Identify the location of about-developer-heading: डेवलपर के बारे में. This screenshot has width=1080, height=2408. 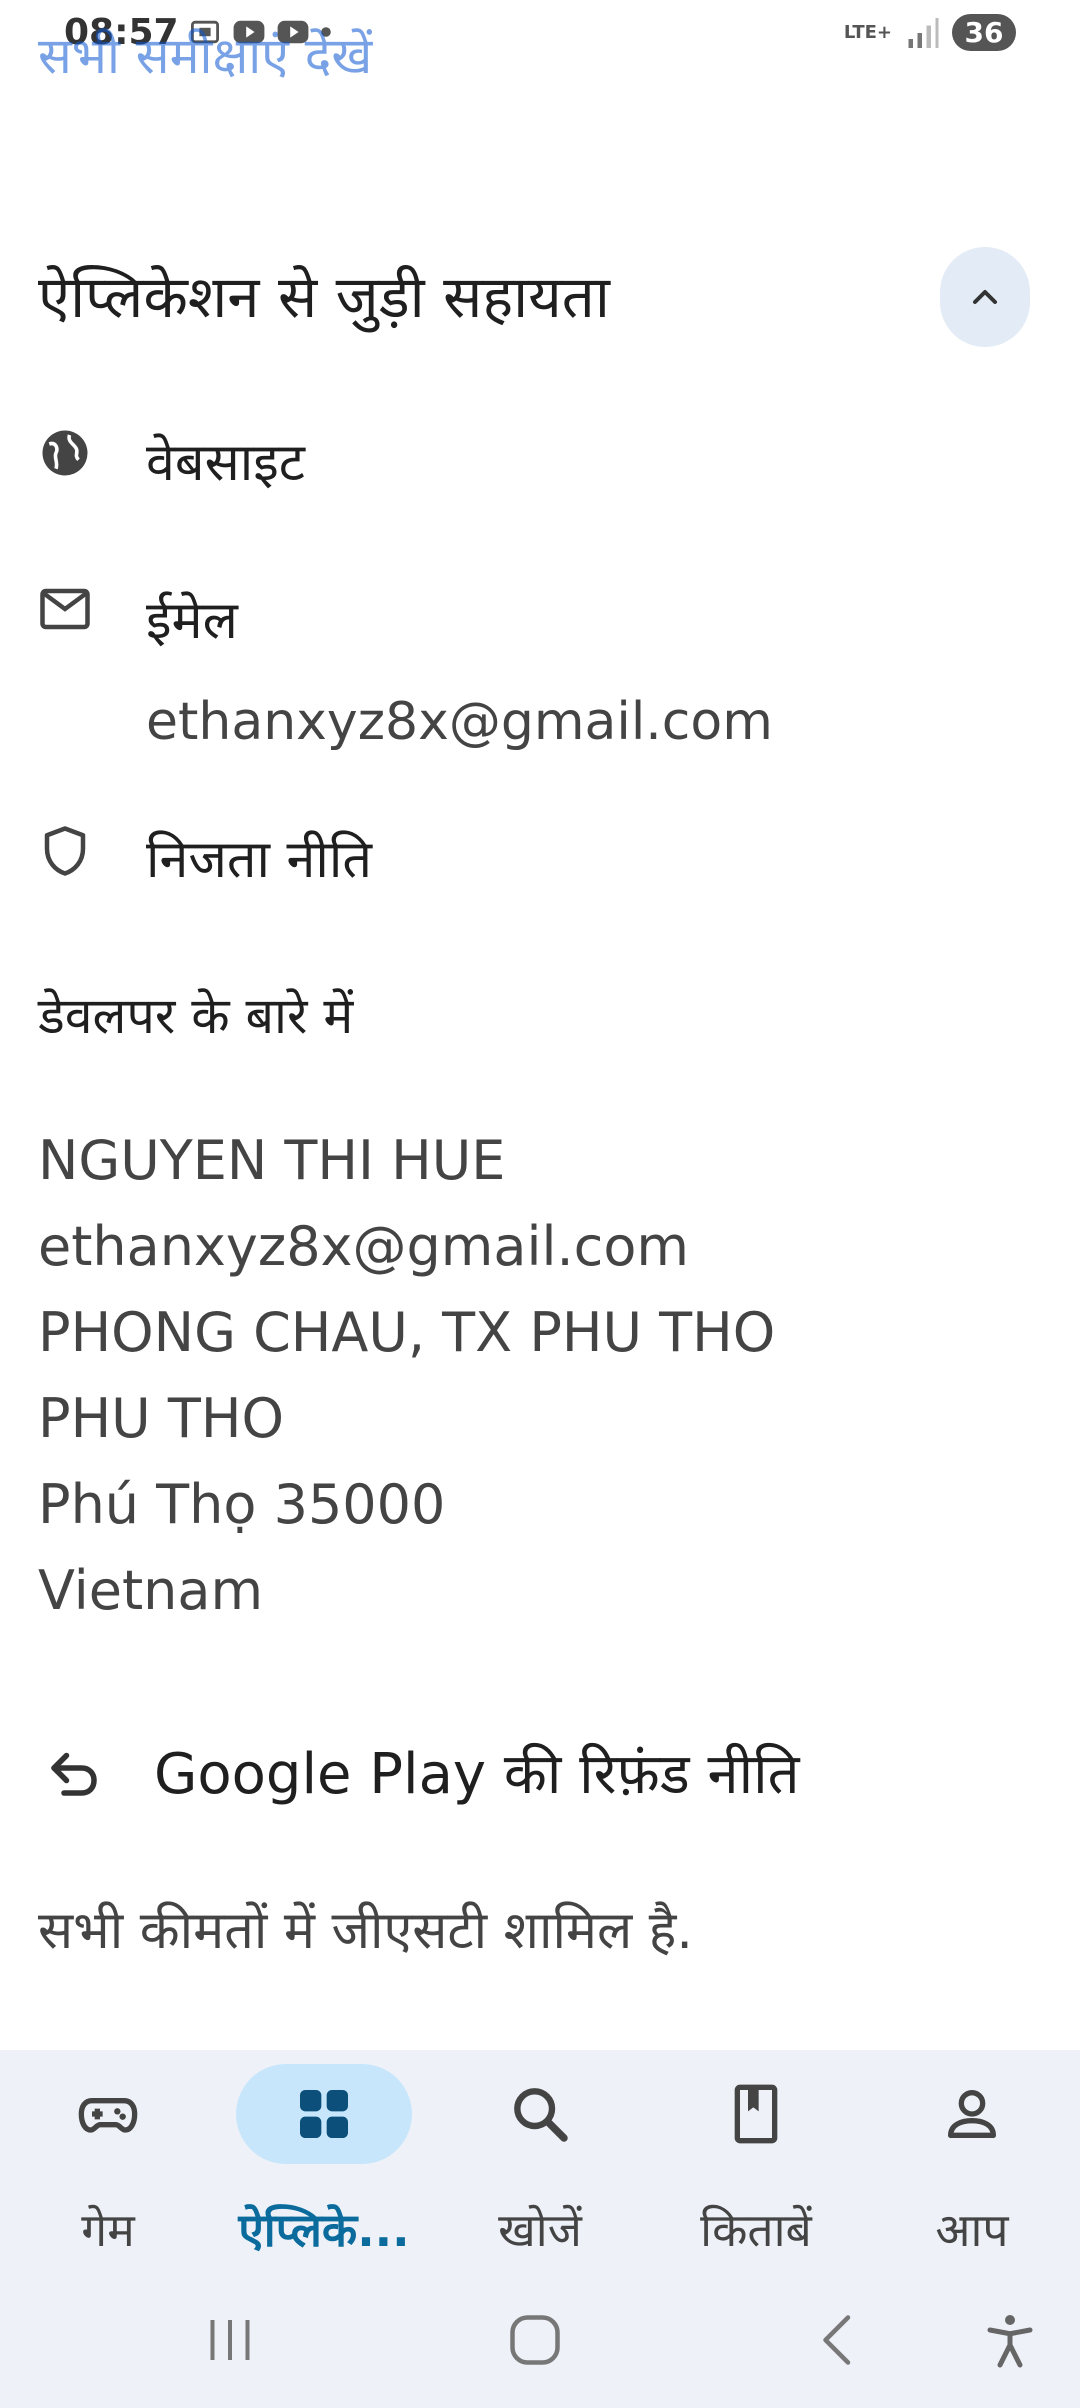
(196, 1016).